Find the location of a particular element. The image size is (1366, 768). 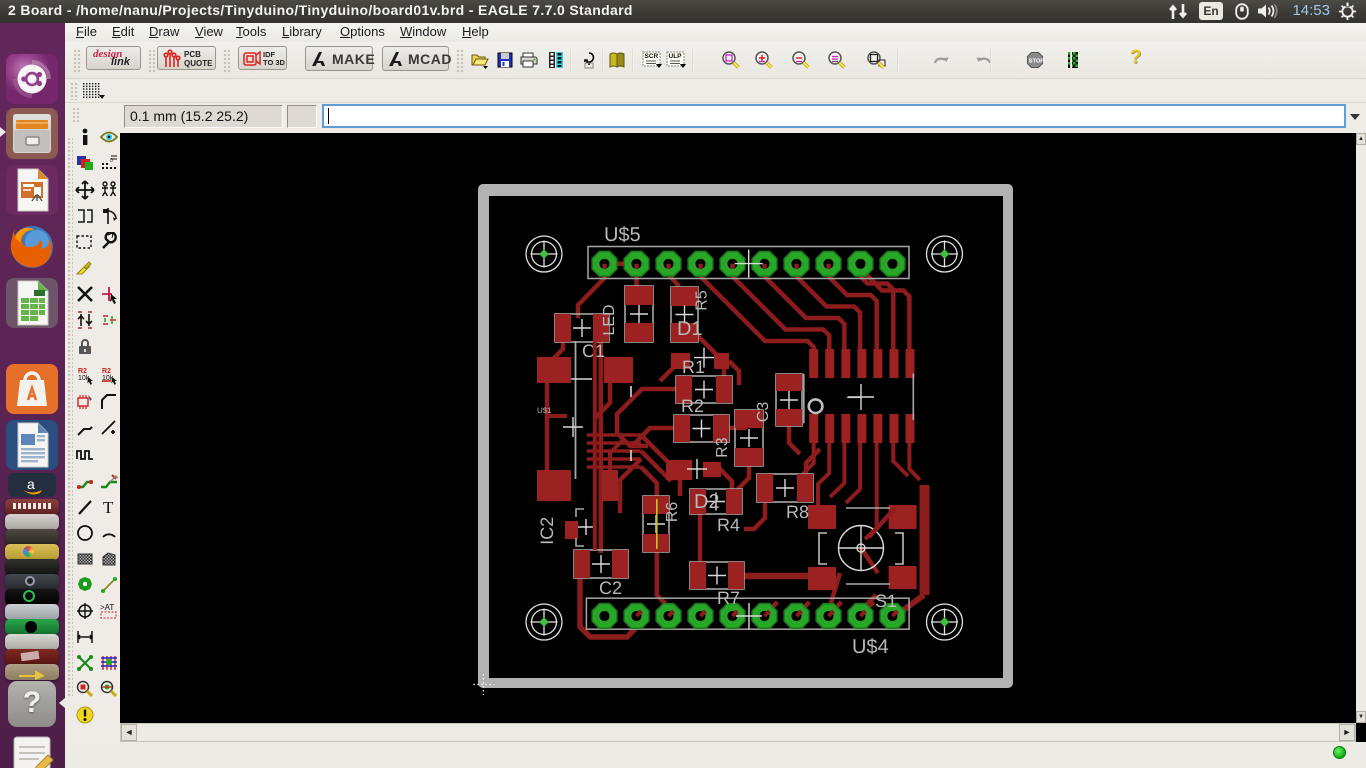

svg-text: T is located at coordinates (108, 507).